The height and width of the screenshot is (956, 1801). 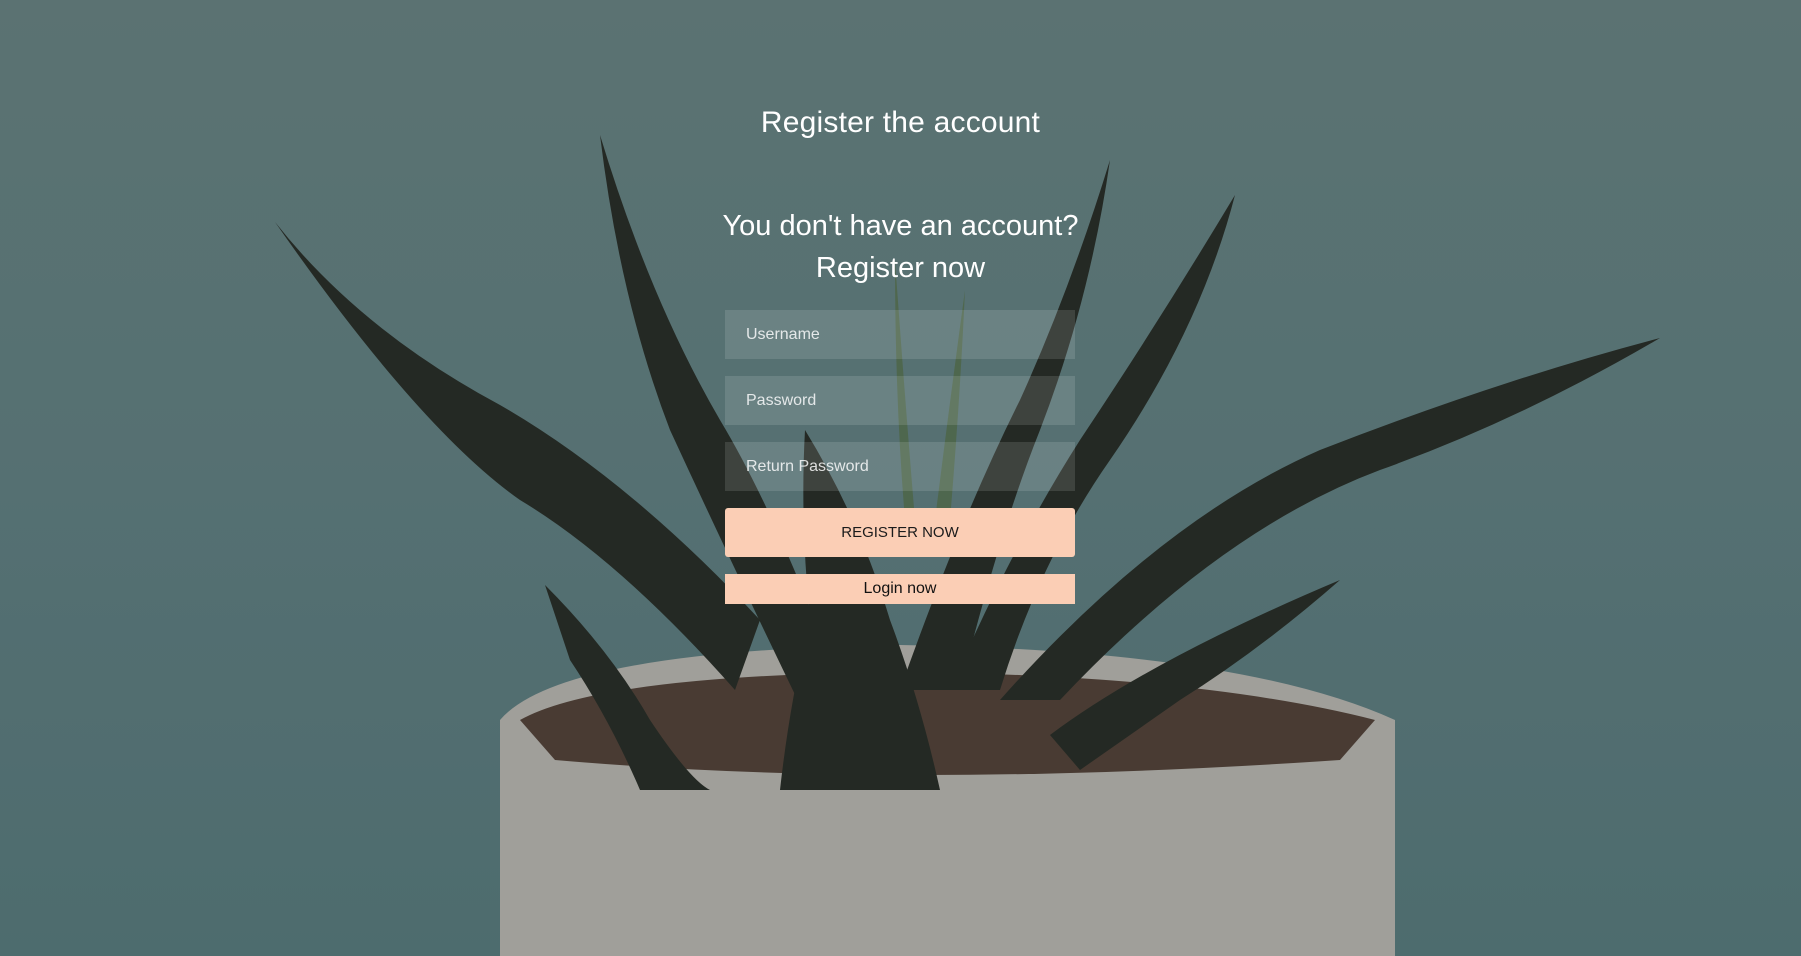 What do you see at coordinates (900, 247) in the screenshot?
I see `page-subtitle: You don't have an account? Register now` at bounding box center [900, 247].